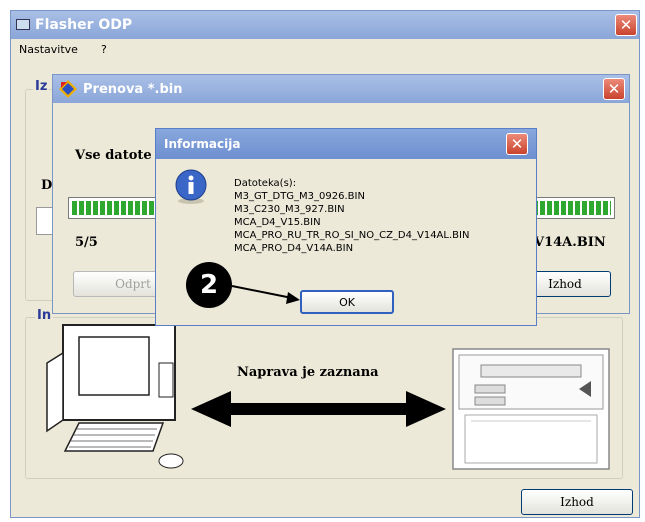  I want to click on info-line: MCA_PRO_RU_TR_RO_SI_NO_CZ_D4_V14AL.BIN, so click(352, 235).